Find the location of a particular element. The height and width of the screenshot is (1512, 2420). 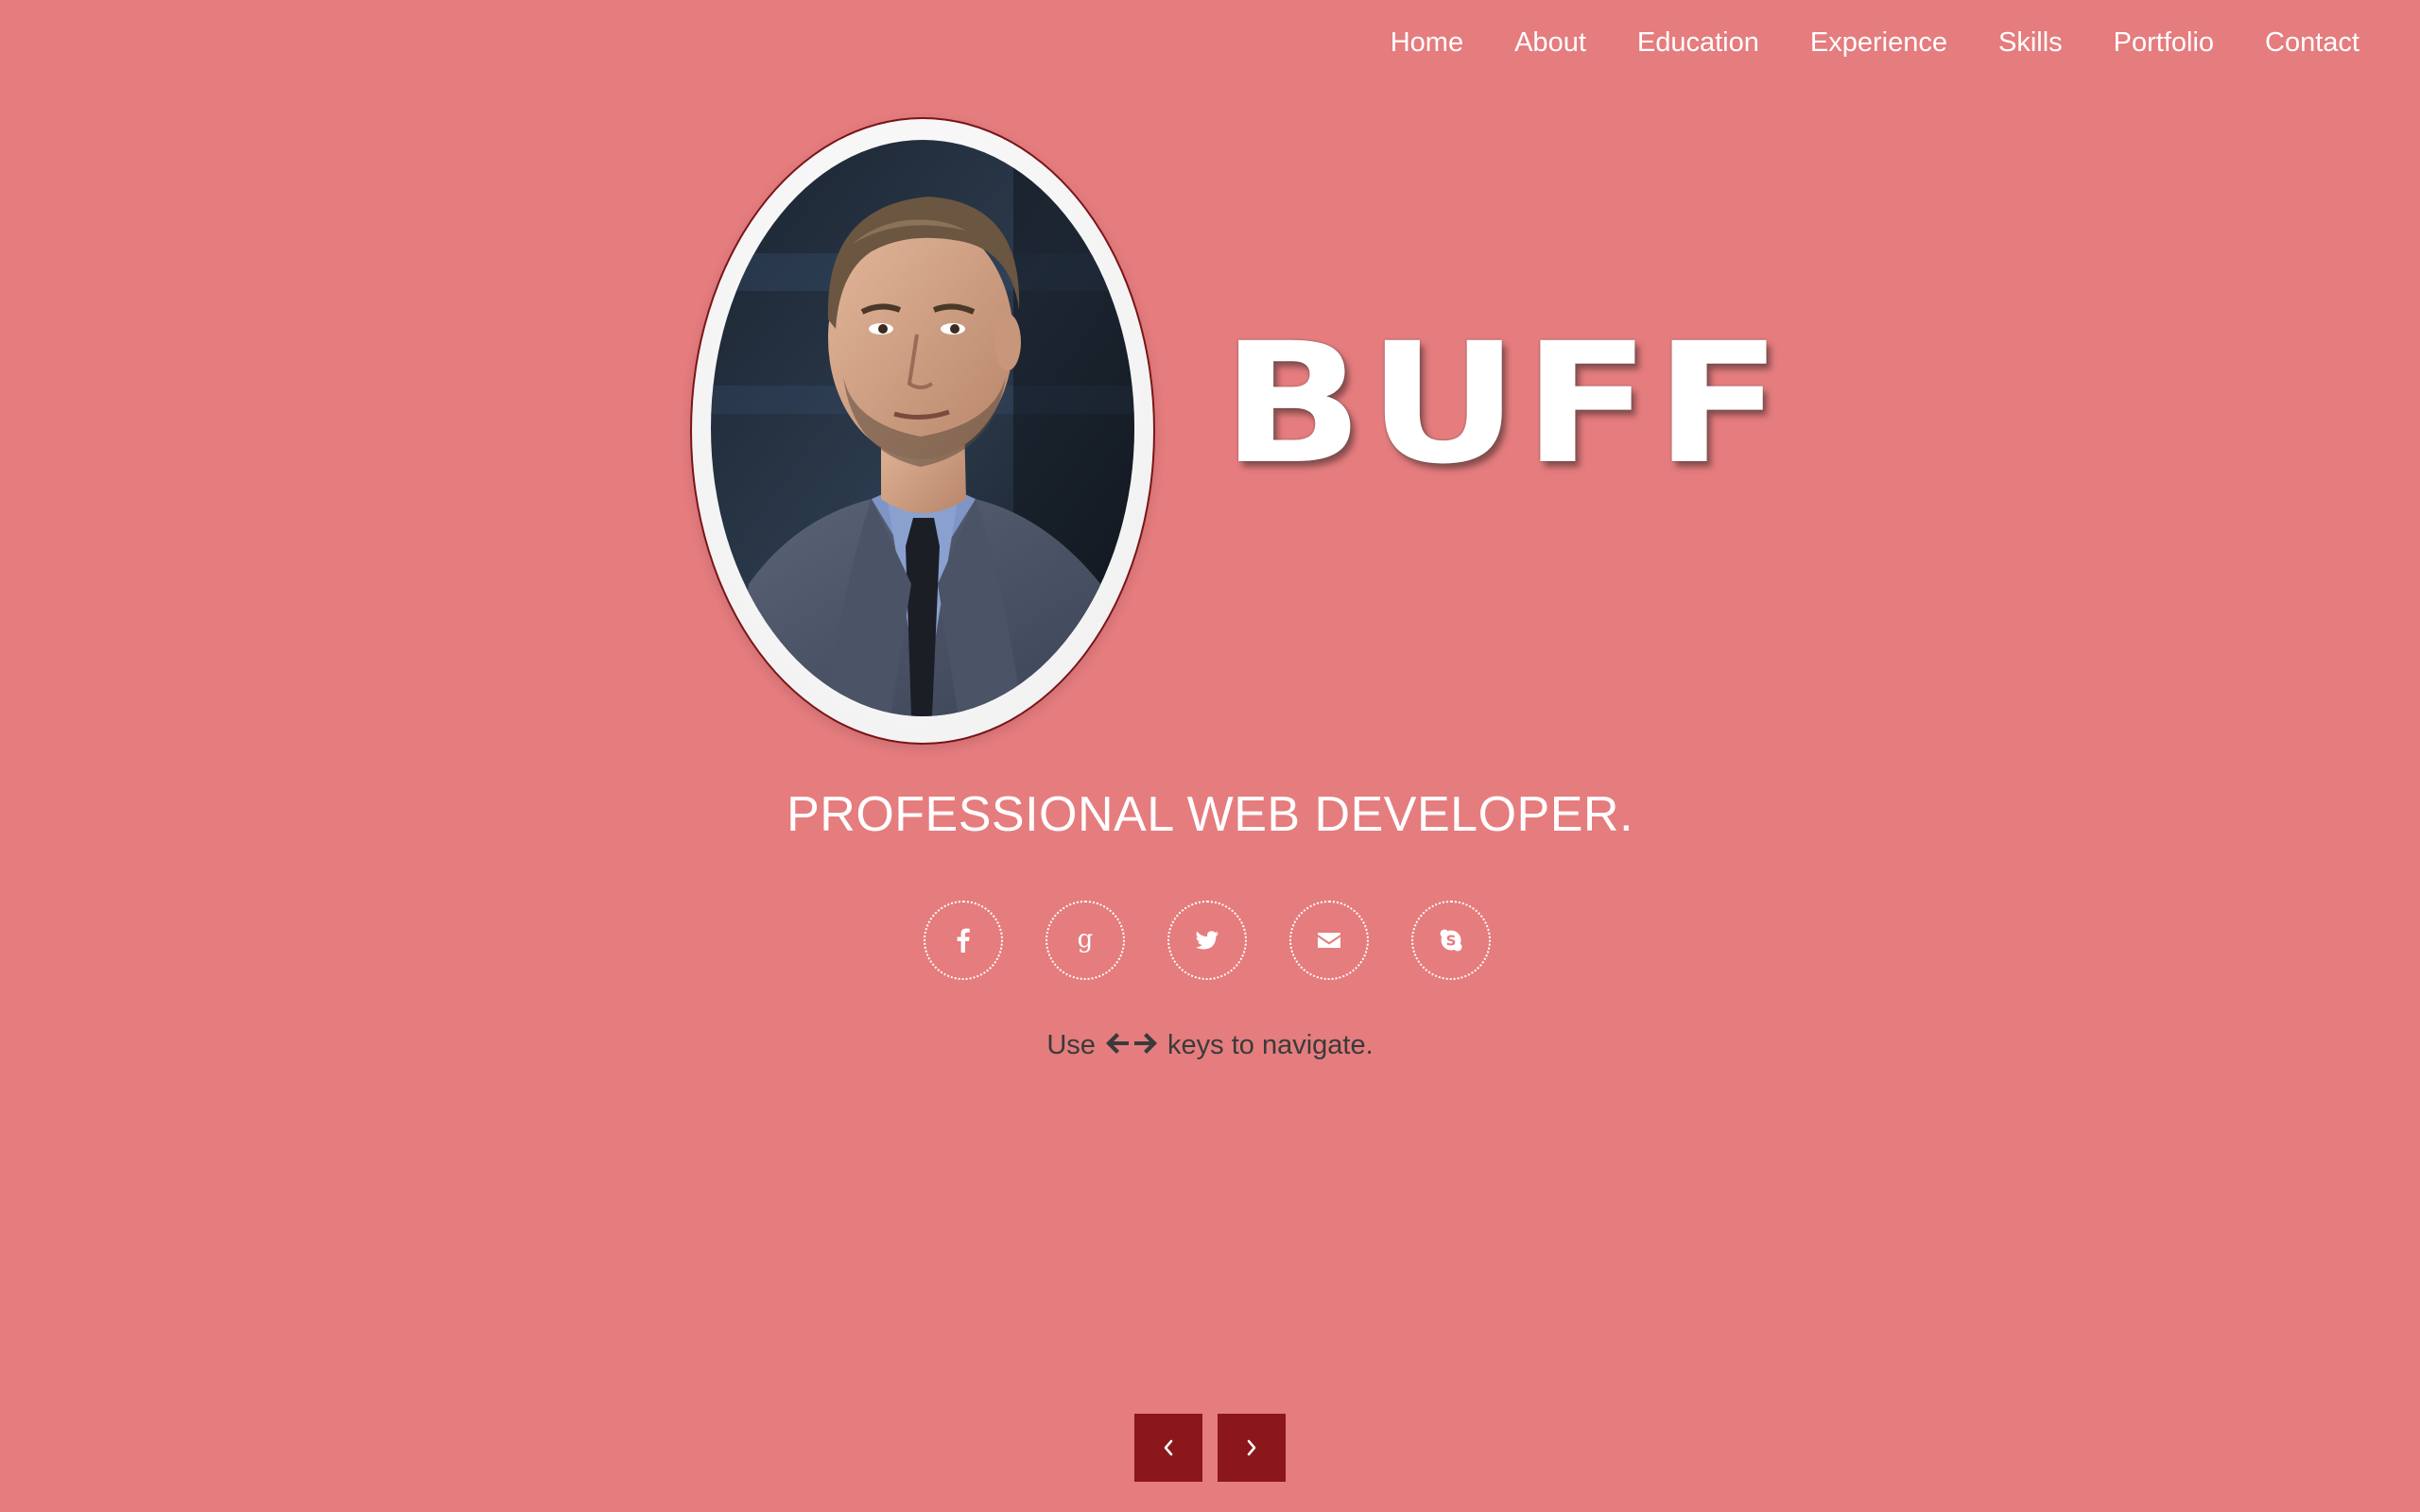

google-plus-icon: g is located at coordinates (1086, 940).